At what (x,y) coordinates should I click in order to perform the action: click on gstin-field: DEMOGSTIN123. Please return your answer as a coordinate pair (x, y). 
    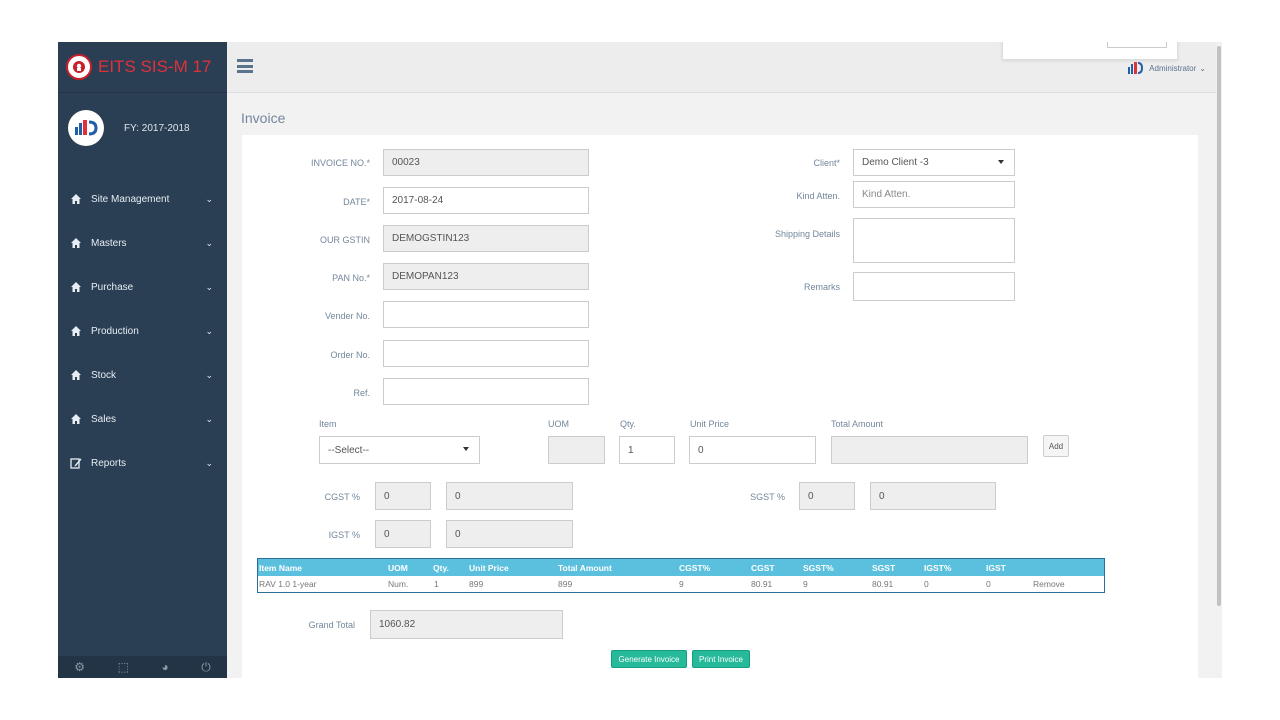
    Looking at the image, I should click on (486, 238).